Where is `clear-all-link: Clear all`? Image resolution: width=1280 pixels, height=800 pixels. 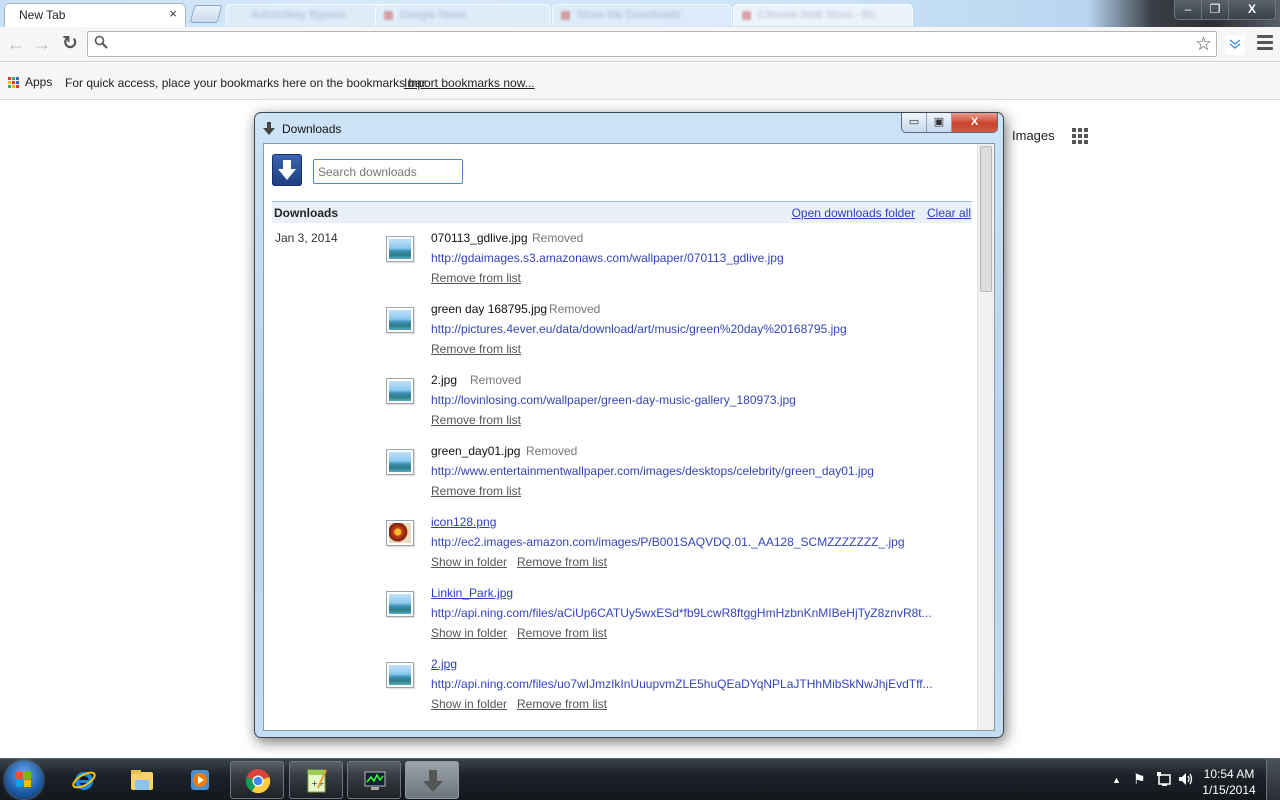 clear-all-link: Clear all is located at coordinates (949, 213).